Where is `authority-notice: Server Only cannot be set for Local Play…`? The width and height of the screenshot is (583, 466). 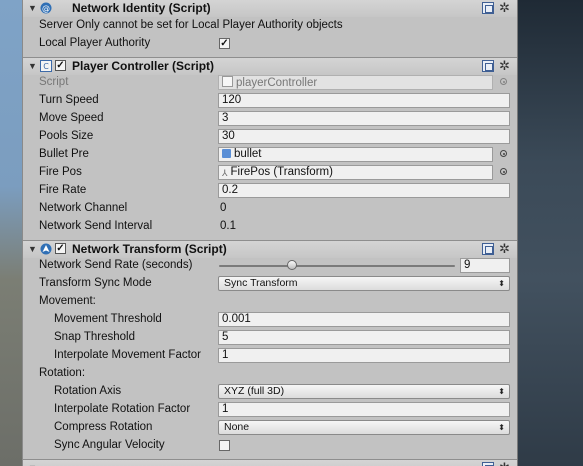 authority-notice: Server Only cannot be set for Local Play… is located at coordinates (191, 25).